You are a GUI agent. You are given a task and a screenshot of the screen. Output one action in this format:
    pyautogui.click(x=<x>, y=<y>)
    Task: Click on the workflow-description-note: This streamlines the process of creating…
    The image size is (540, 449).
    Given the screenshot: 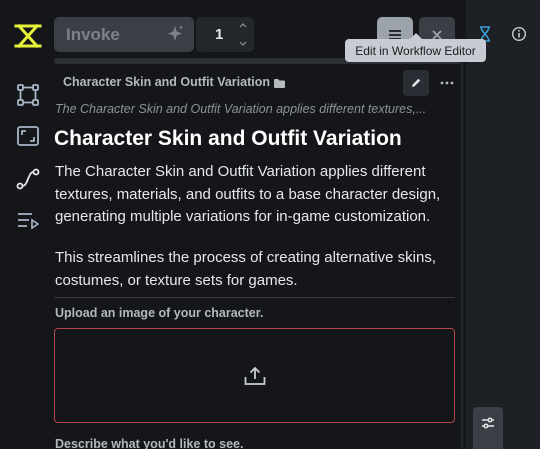 What is the action you would take?
    pyautogui.click(x=245, y=269)
    